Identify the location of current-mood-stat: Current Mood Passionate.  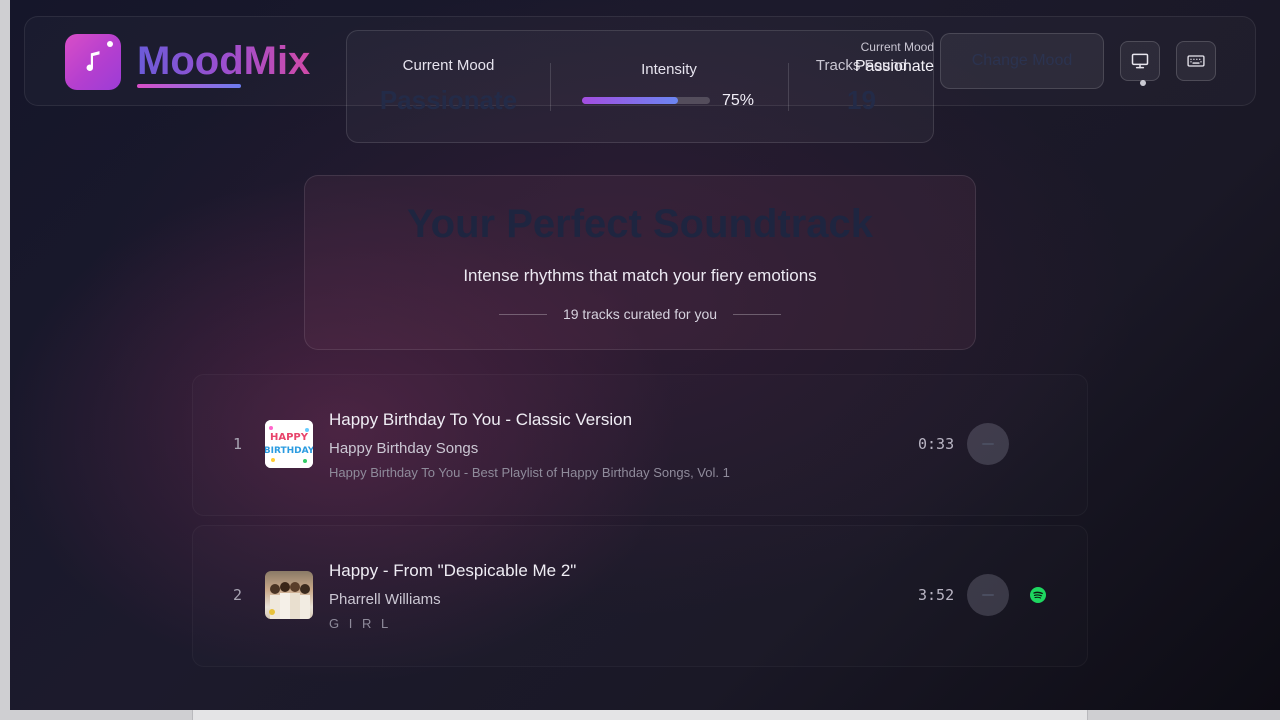
(448, 87).